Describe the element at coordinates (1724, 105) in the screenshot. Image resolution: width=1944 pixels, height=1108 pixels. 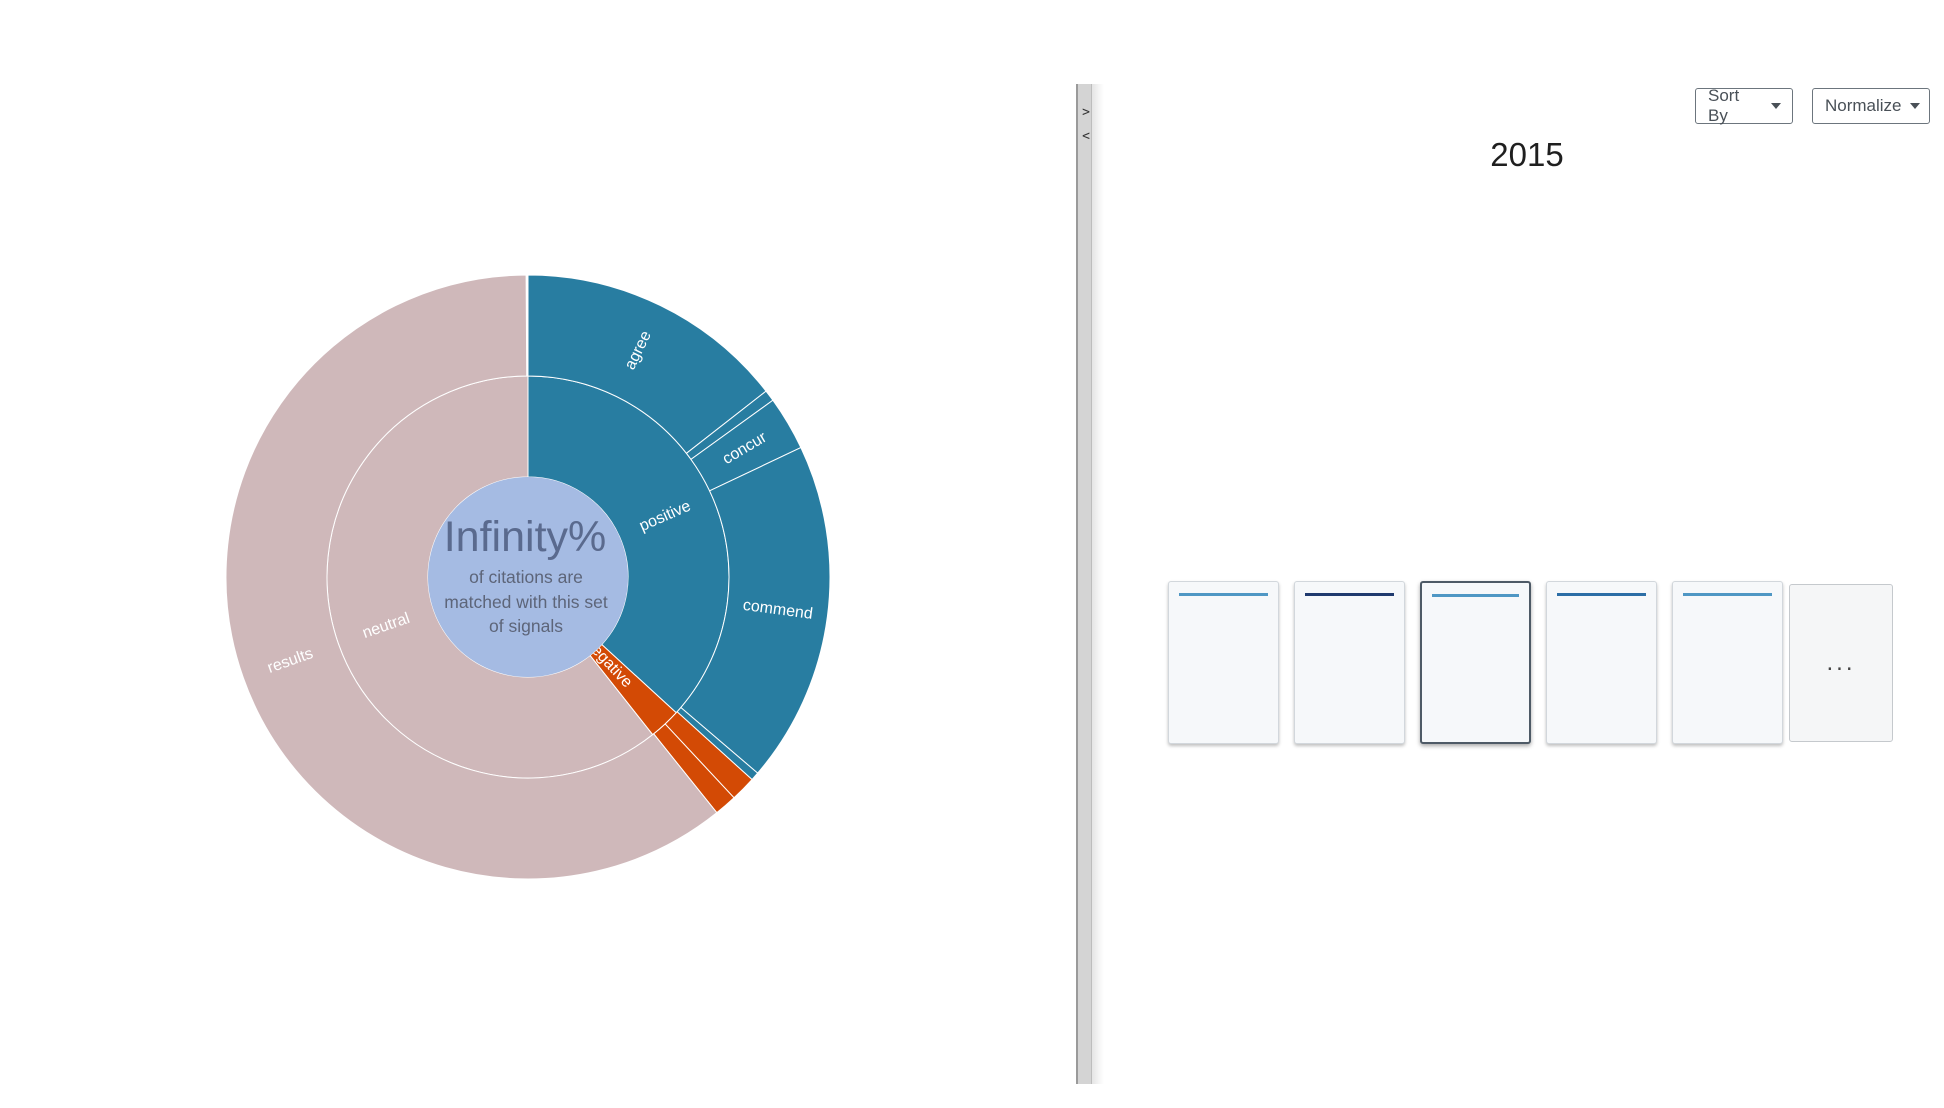
I see `sort-by-label: Sort By` at that location.